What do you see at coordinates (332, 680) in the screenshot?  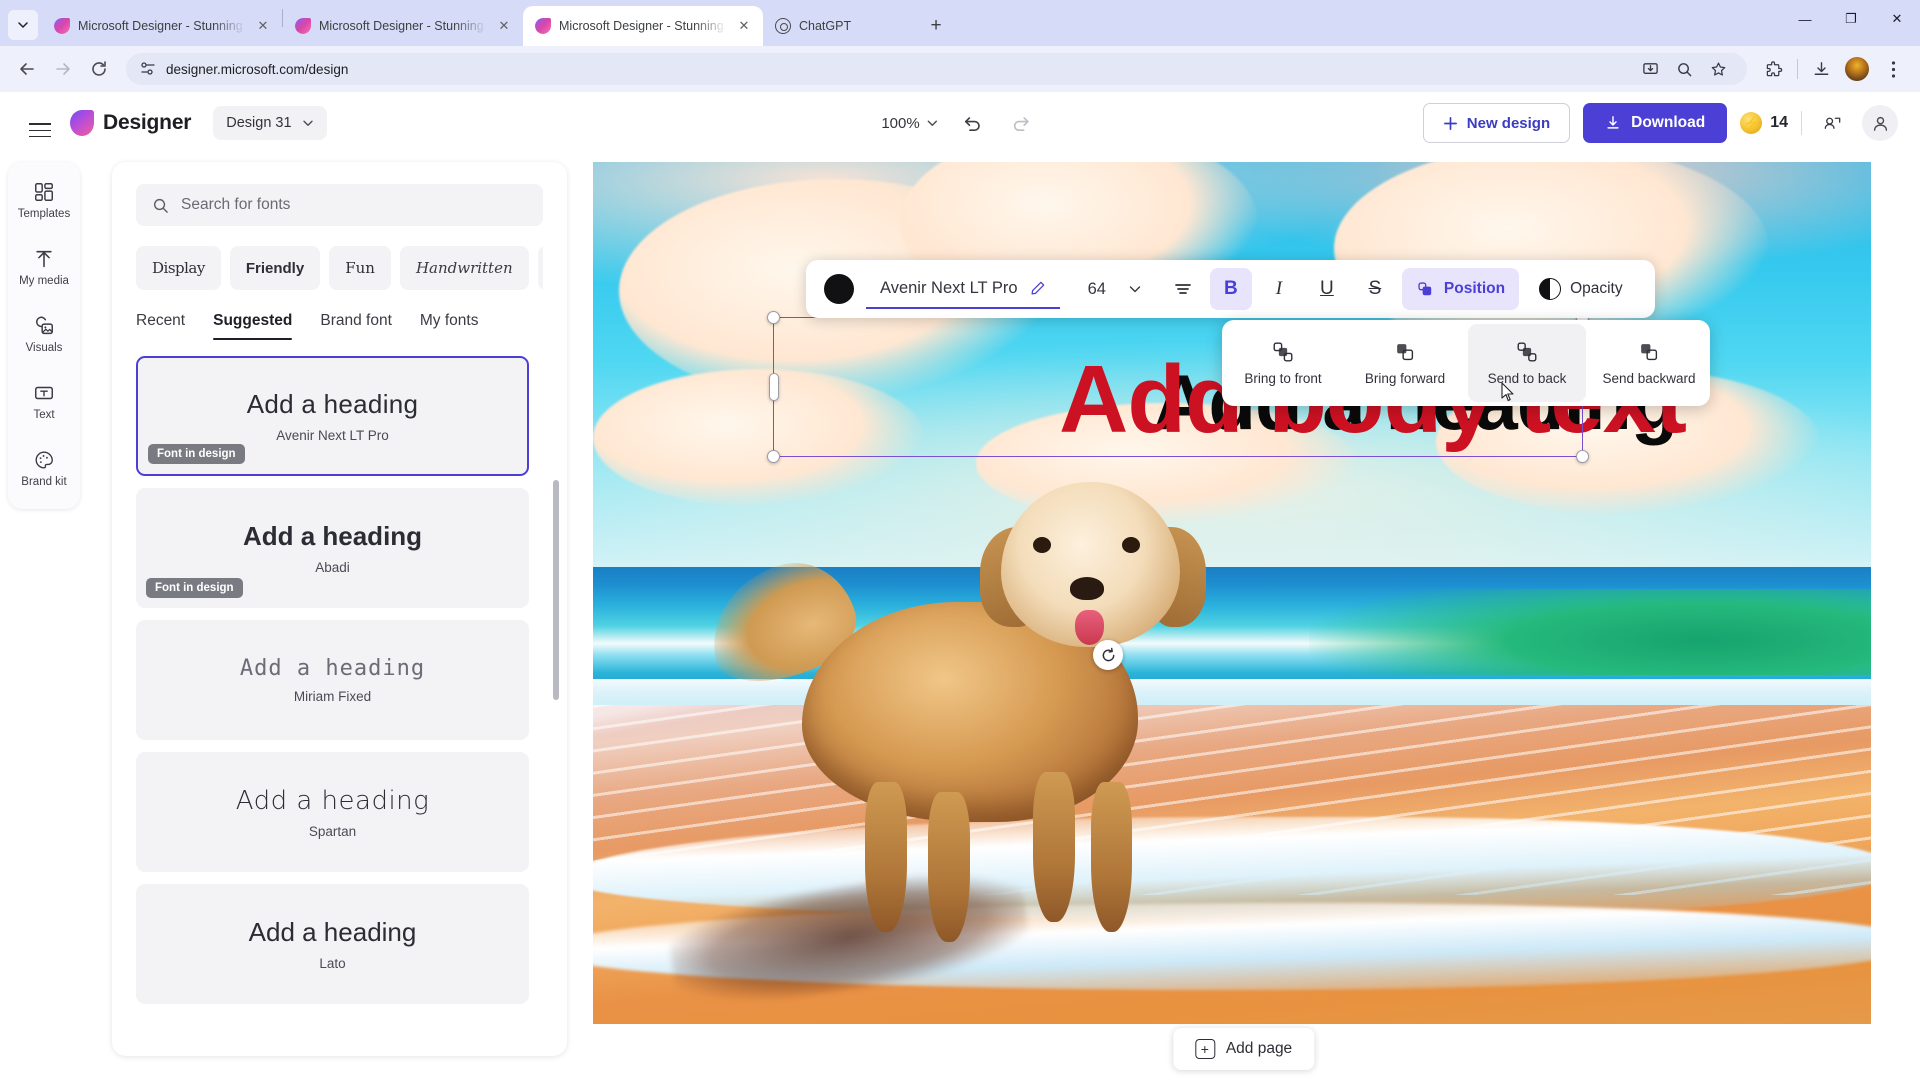 I see `font-card-miriam-fixed: Add a heading Miriam Fixed` at bounding box center [332, 680].